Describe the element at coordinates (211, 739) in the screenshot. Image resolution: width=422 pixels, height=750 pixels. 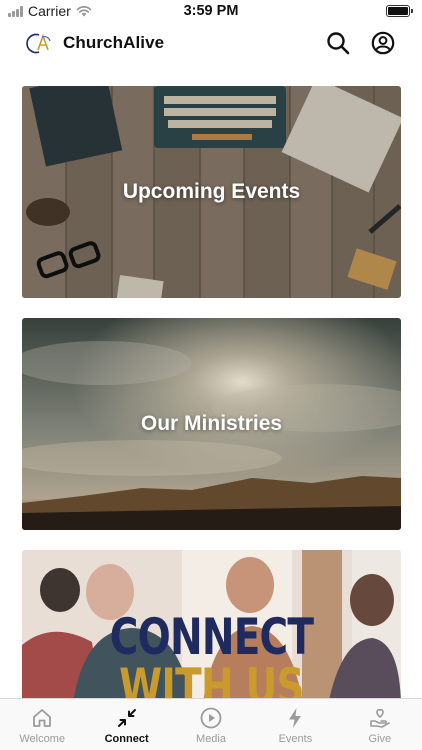
I see `tab-label-media: Media` at that location.